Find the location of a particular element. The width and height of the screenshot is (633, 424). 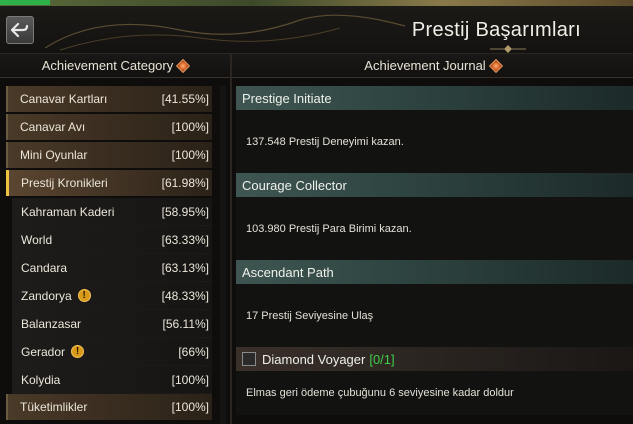

category-label: Zandorya! is located at coordinates (87, 296).